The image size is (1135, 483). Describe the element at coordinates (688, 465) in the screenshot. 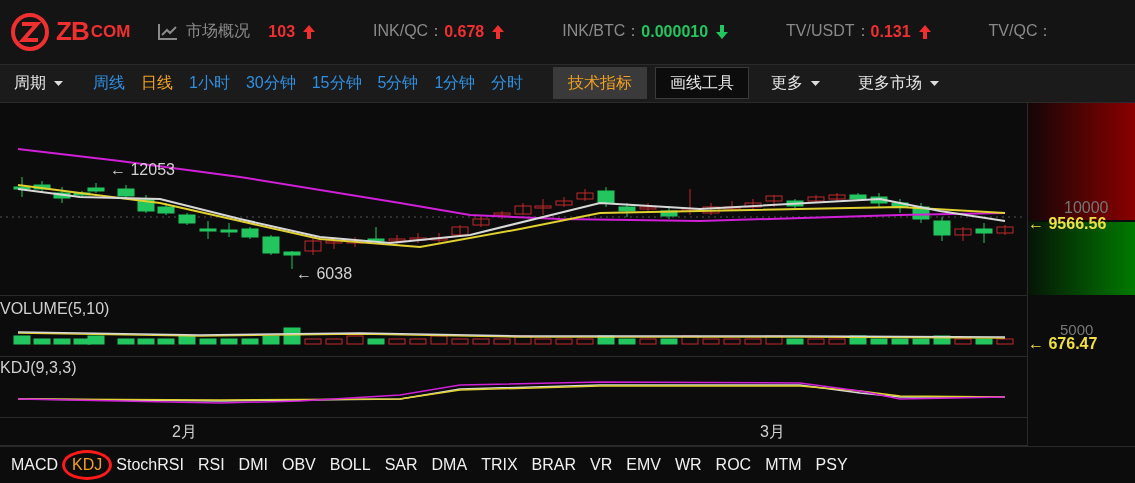

I see `indicator-tab: WR` at that location.